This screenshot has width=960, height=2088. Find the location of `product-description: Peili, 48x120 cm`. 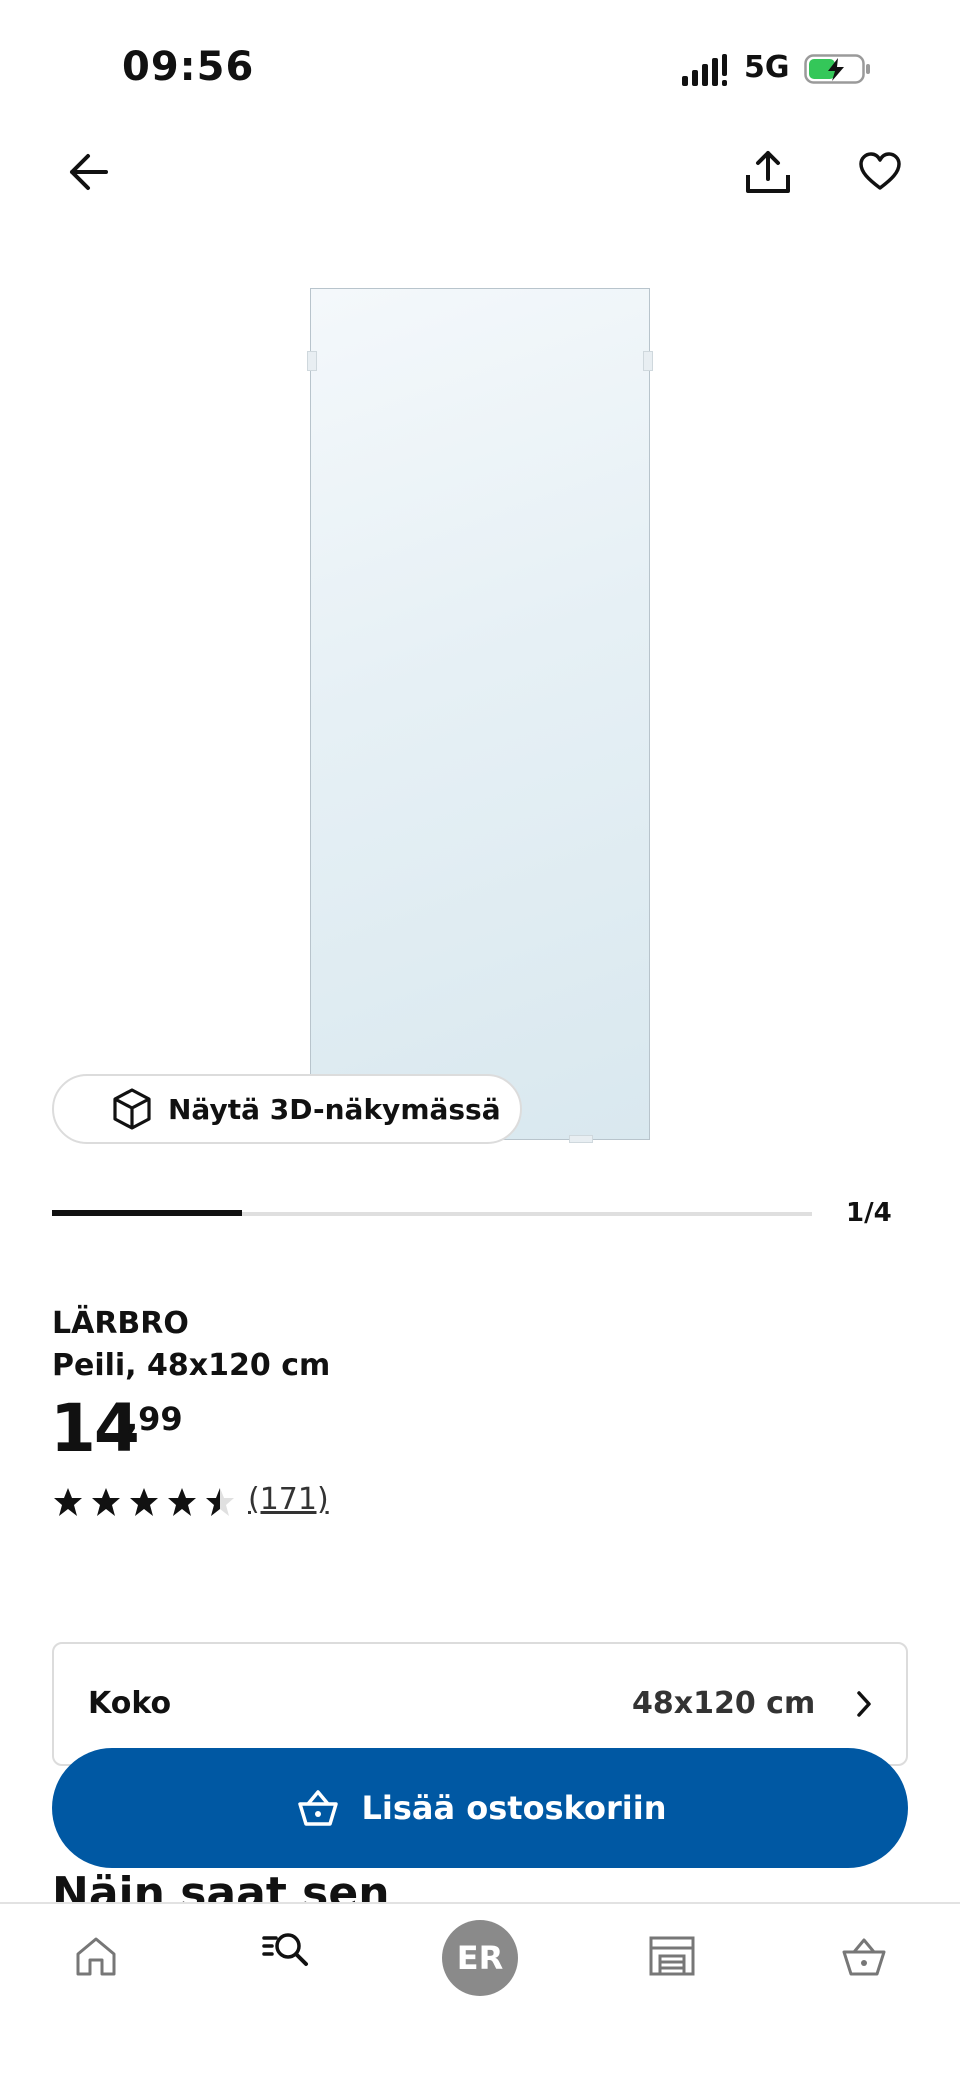

product-description: Peili, 48x120 cm is located at coordinates (191, 1365).